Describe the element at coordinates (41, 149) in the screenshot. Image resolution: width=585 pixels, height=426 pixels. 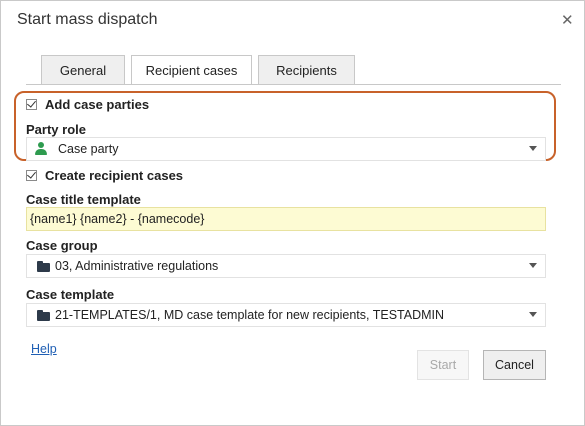
I see `person-icon` at that location.